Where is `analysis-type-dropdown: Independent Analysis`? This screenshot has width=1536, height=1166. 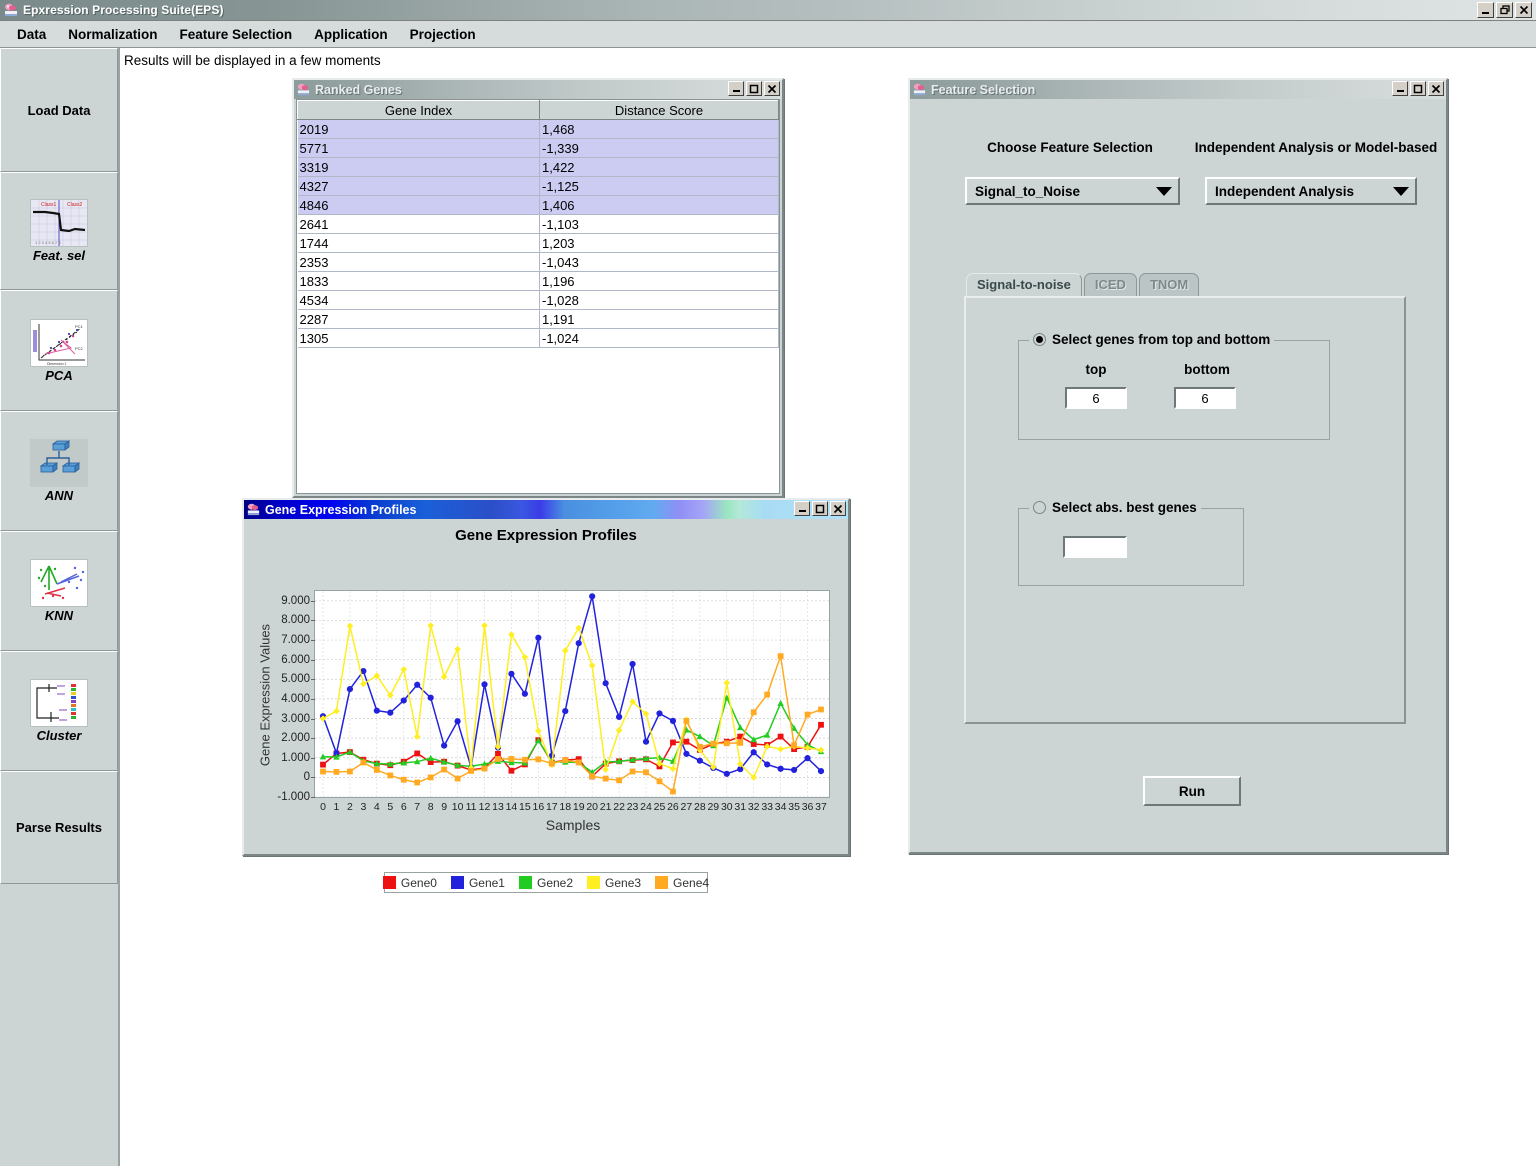 analysis-type-dropdown: Independent Analysis is located at coordinates (1311, 191).